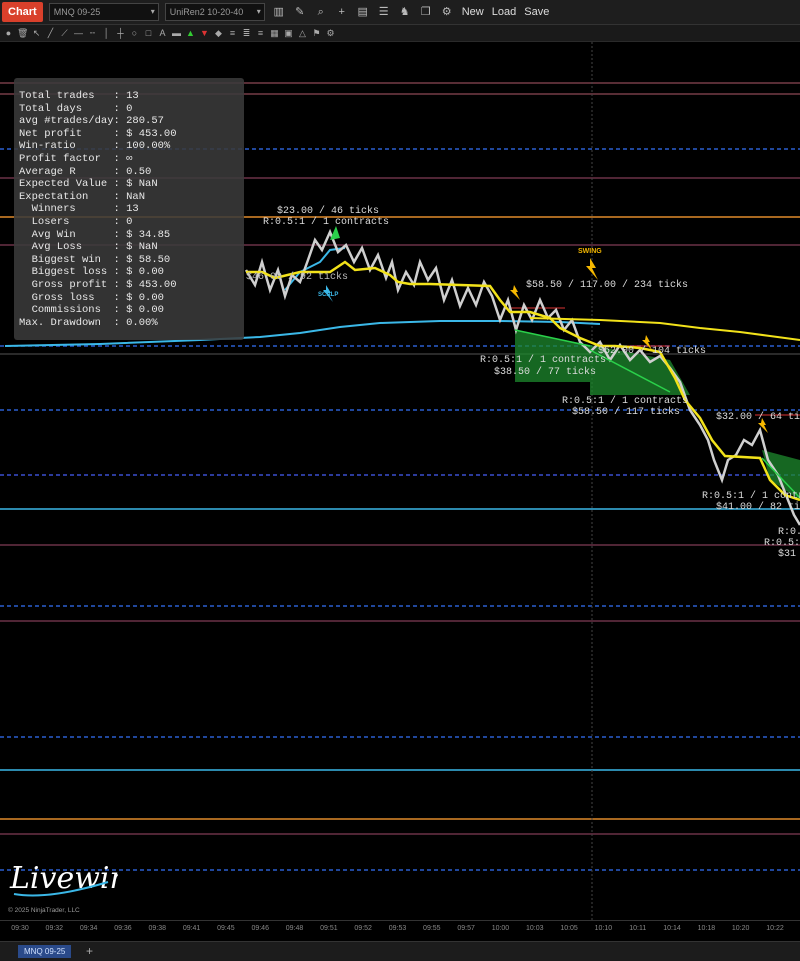 This screenshot has height=961, width=800. What do you see at coordinates (405, 12) in the screenshot?
I see `strategy-icon: ♞` at bounding box center [405, 12].